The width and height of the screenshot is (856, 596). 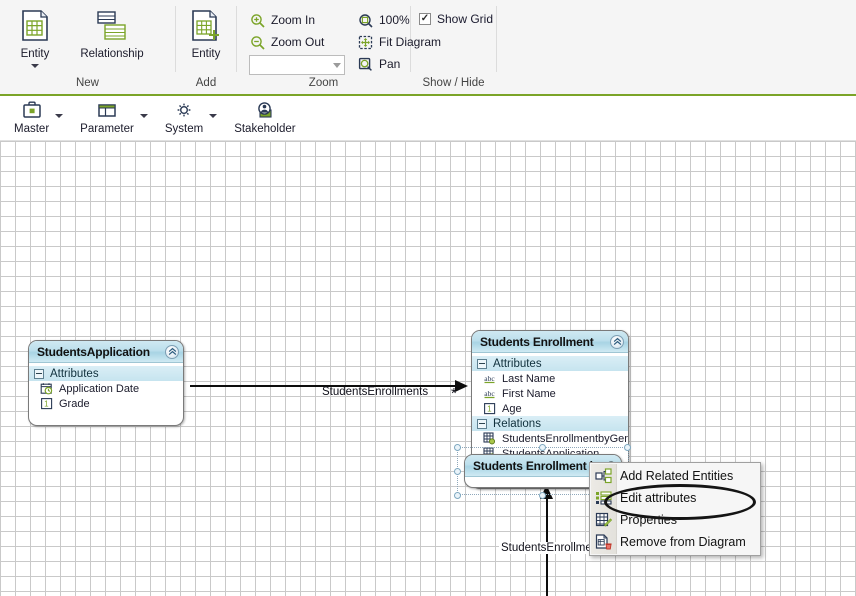 What do you see at coordinates (550, 423) in the screenshot?
I see `entity-section-relations: Relations` at bounding box center [550, 423].